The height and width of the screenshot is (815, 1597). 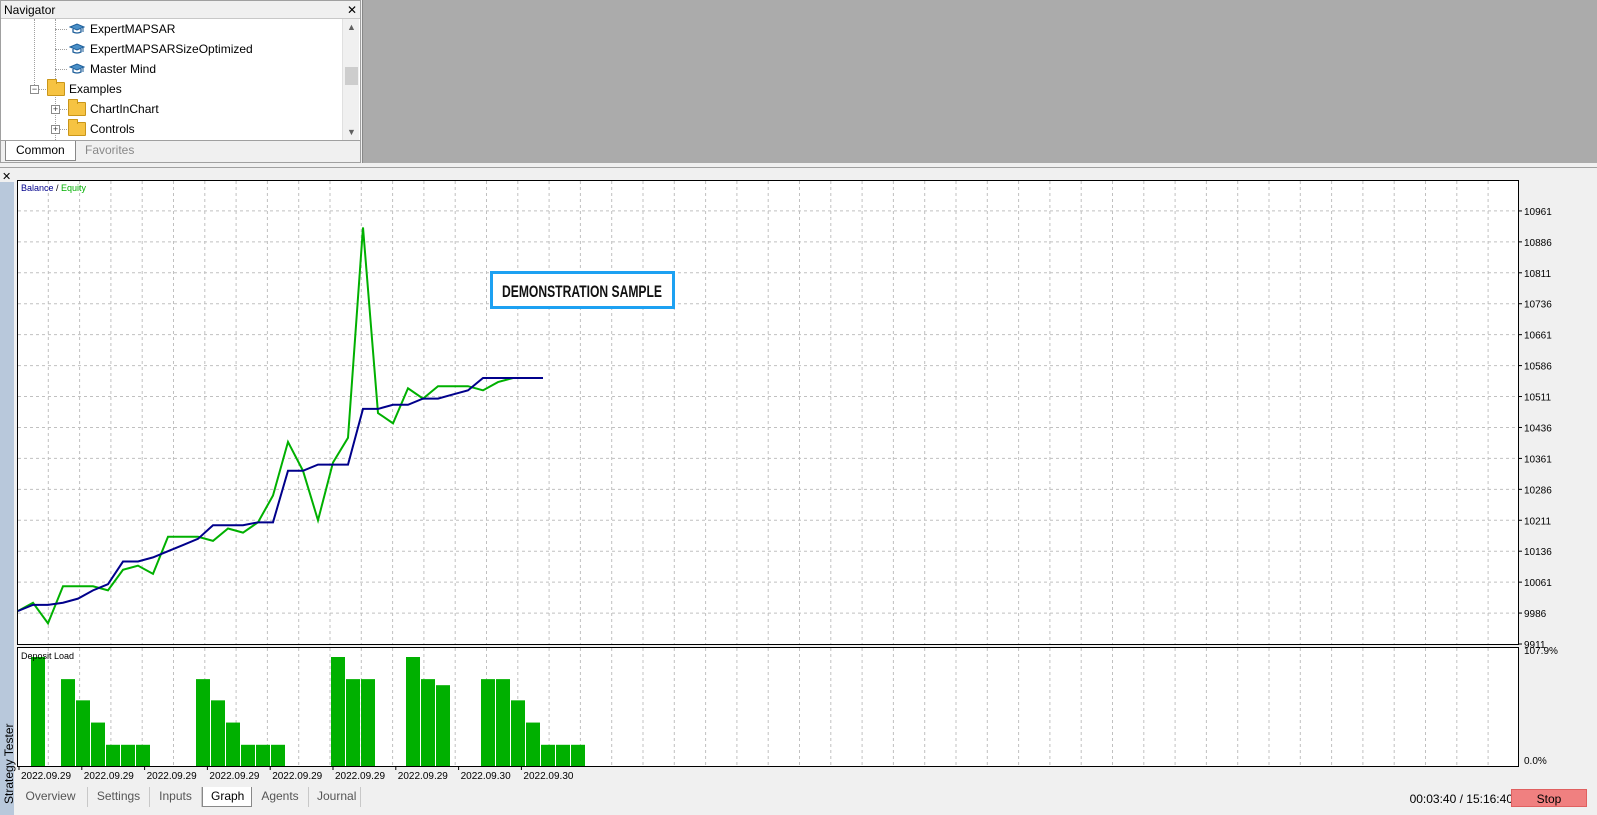 I want to click on y-tick-label: 10136, so click(x=1538, y=552).